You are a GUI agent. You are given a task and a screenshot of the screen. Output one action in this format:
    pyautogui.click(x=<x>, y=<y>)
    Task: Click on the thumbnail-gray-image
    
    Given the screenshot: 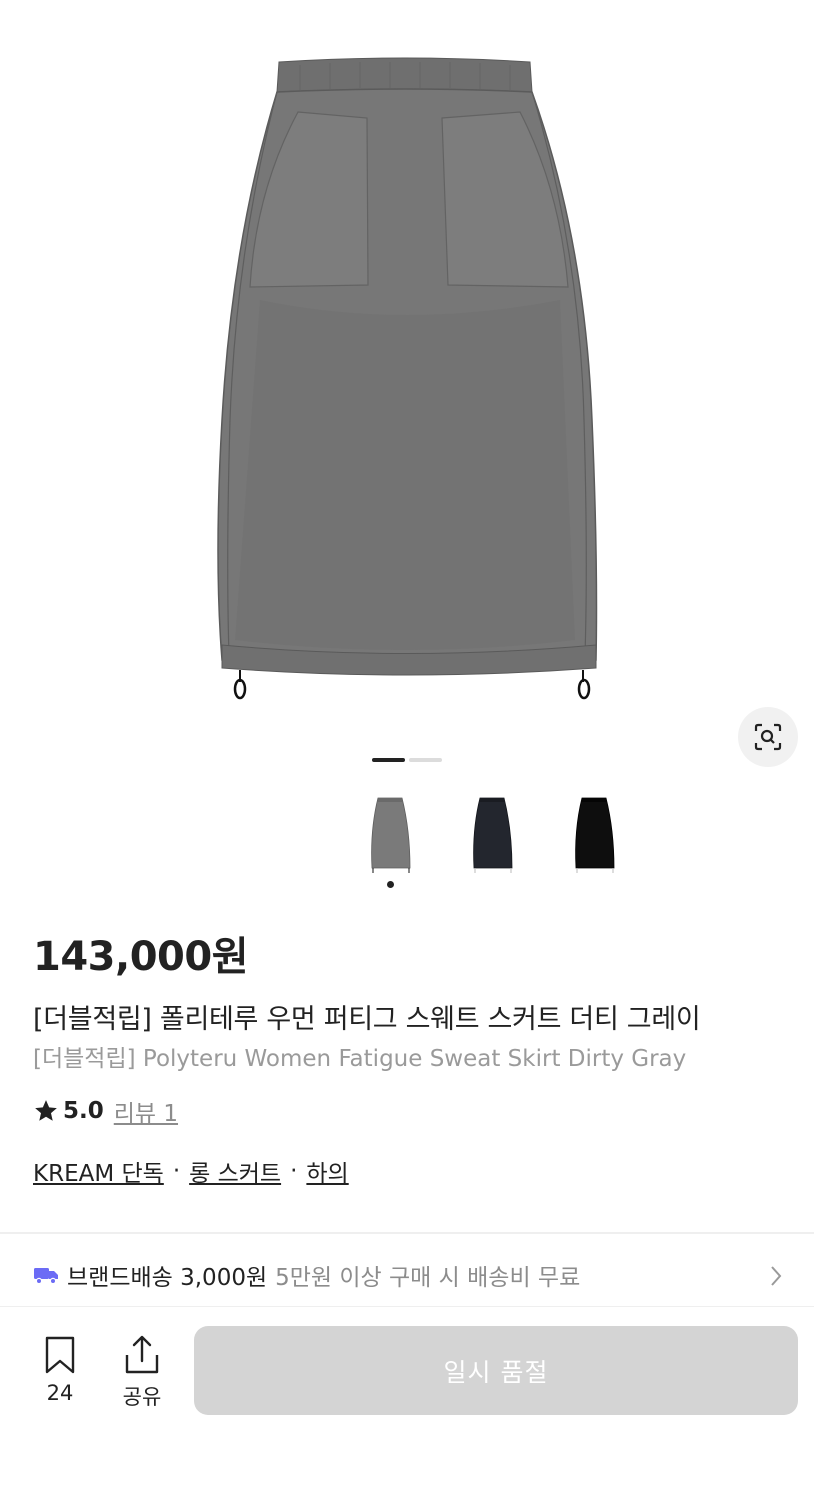 What is the action you would take?
    pyautogui.click(x=391, y=835)
    